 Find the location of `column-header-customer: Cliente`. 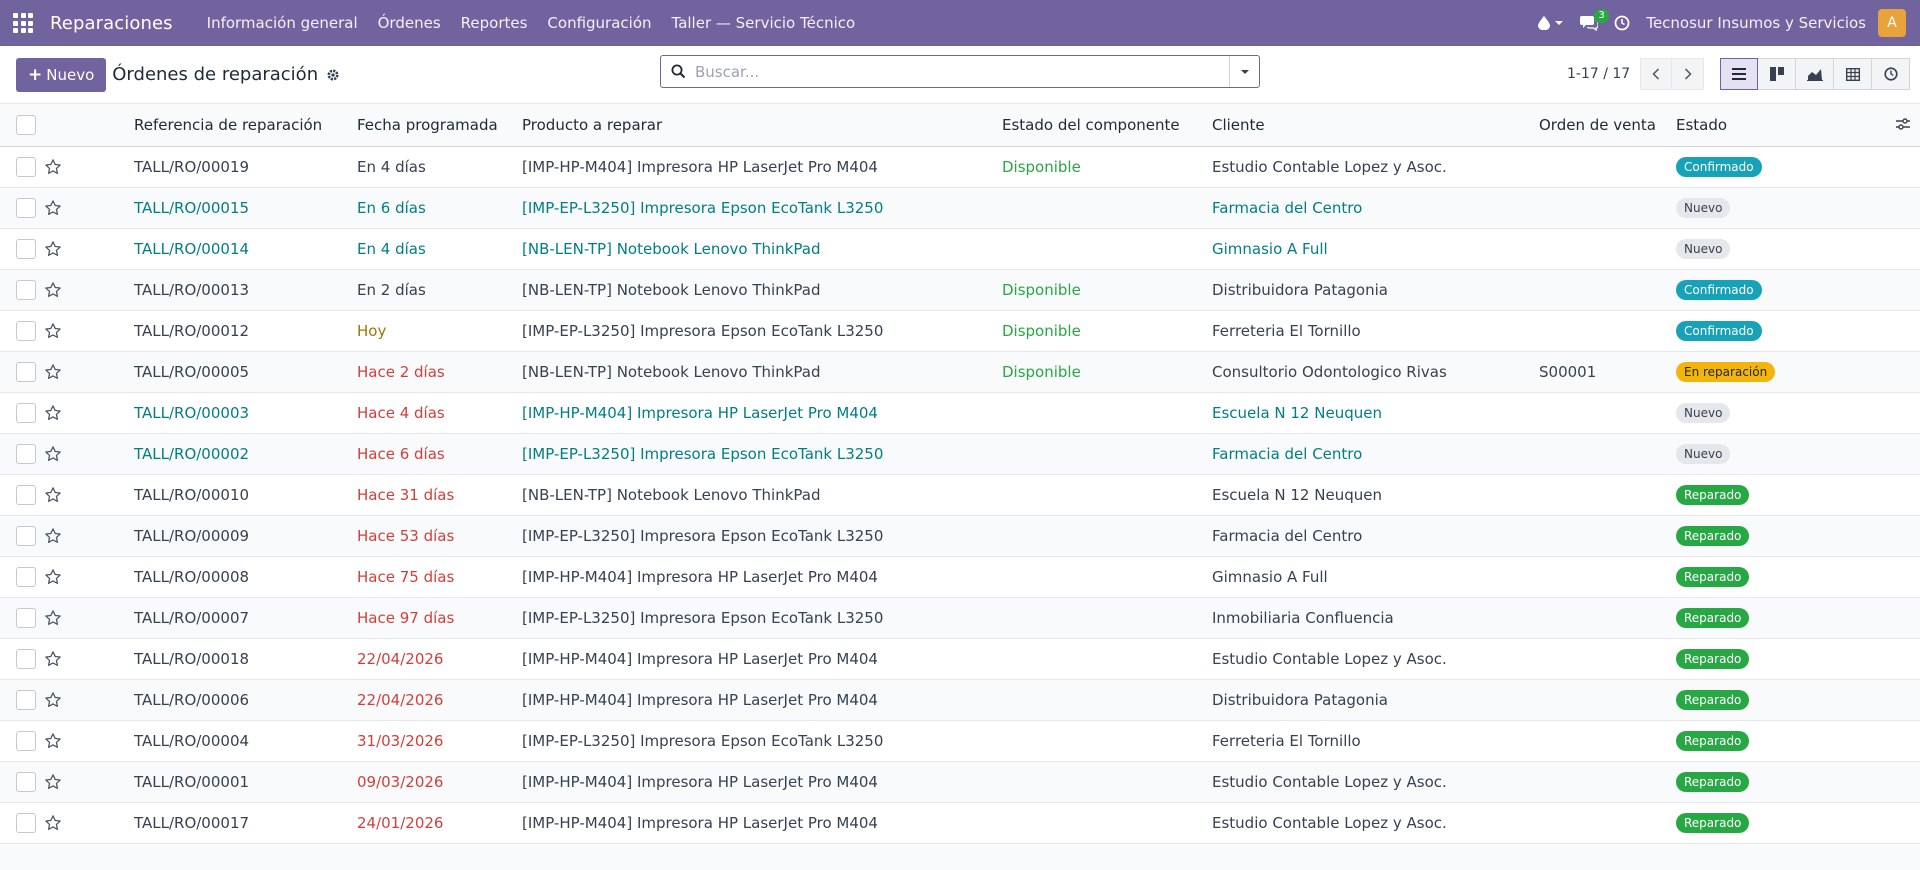

column-header-customer: Cliente is located at coordinates (1375, 125).